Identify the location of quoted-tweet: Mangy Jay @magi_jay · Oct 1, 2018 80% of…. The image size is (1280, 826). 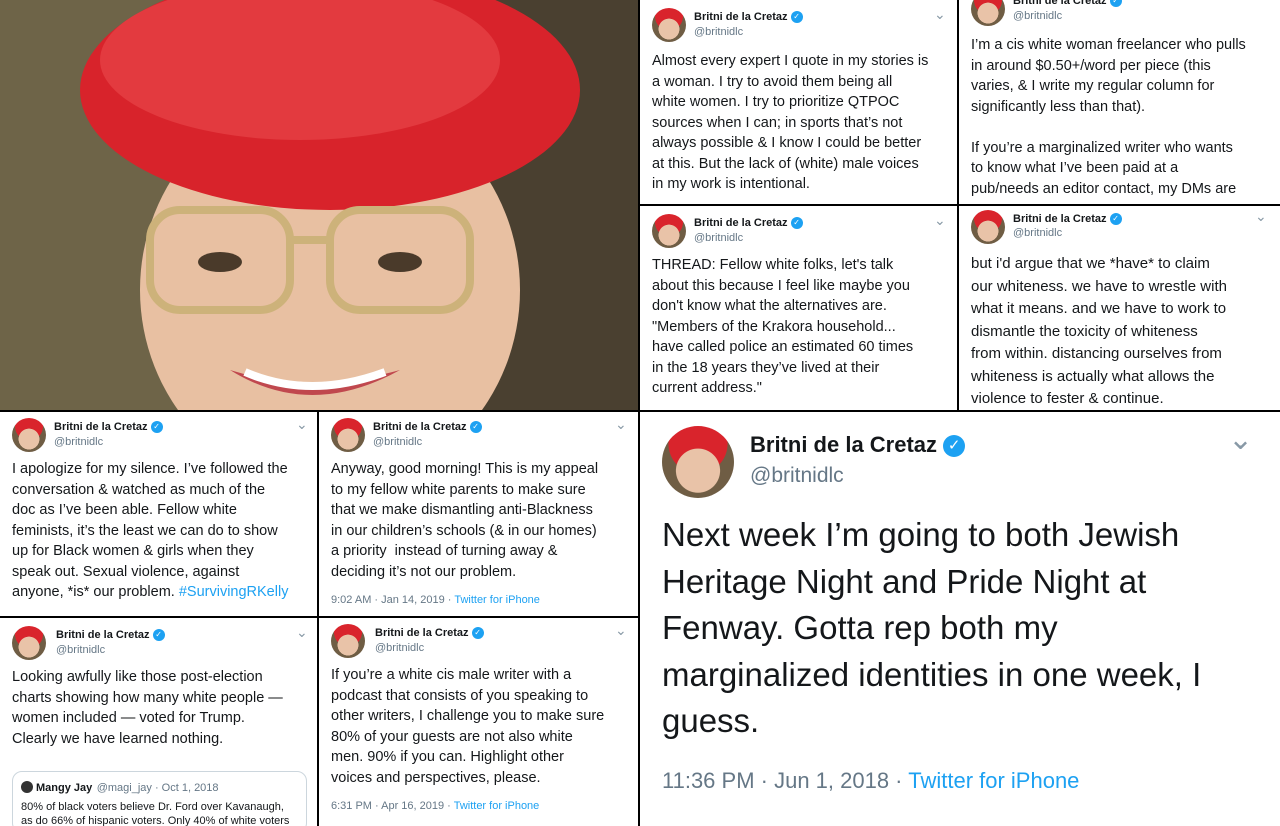
(159, 798).